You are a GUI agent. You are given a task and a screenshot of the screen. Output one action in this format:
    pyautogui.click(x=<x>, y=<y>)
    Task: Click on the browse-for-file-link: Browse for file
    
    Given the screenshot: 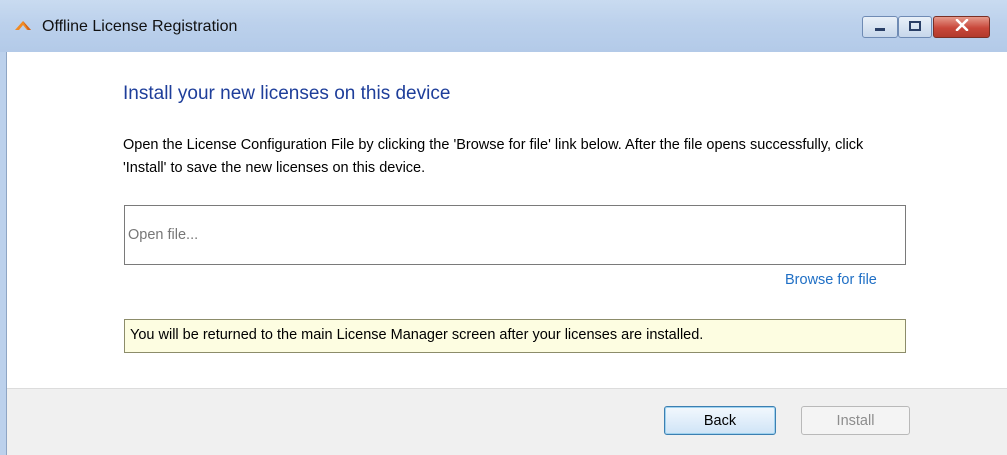 What is the action you would take?
    pyautogui.click(x=831, y=280)
    